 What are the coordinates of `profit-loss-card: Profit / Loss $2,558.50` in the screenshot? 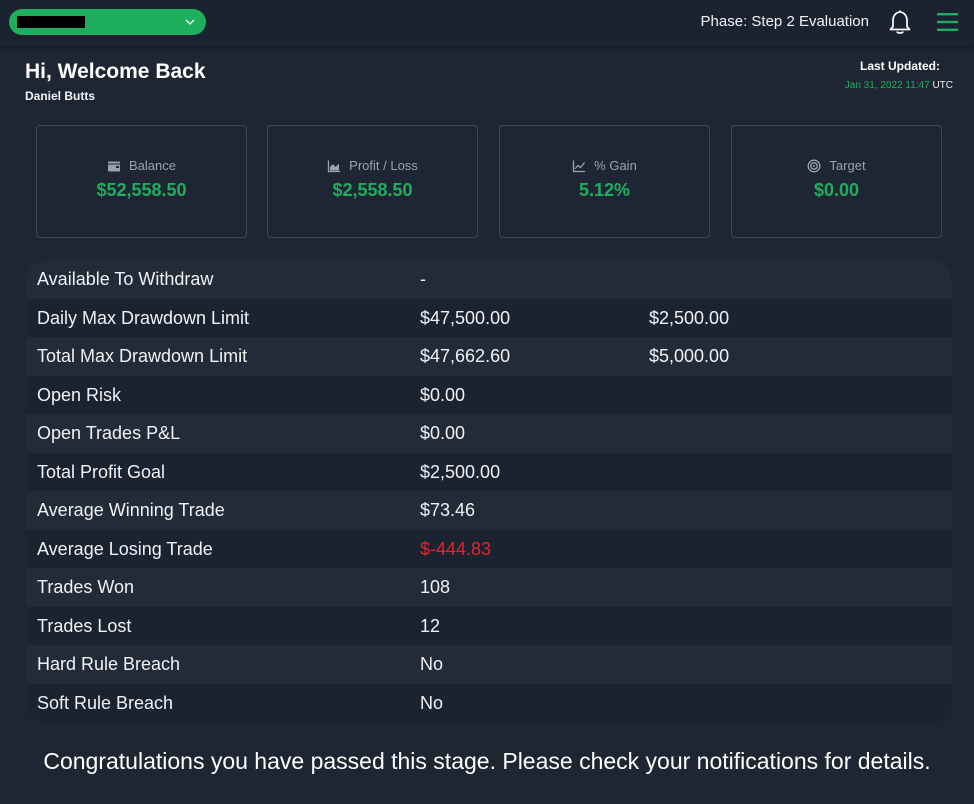 It's located at (372, 181).